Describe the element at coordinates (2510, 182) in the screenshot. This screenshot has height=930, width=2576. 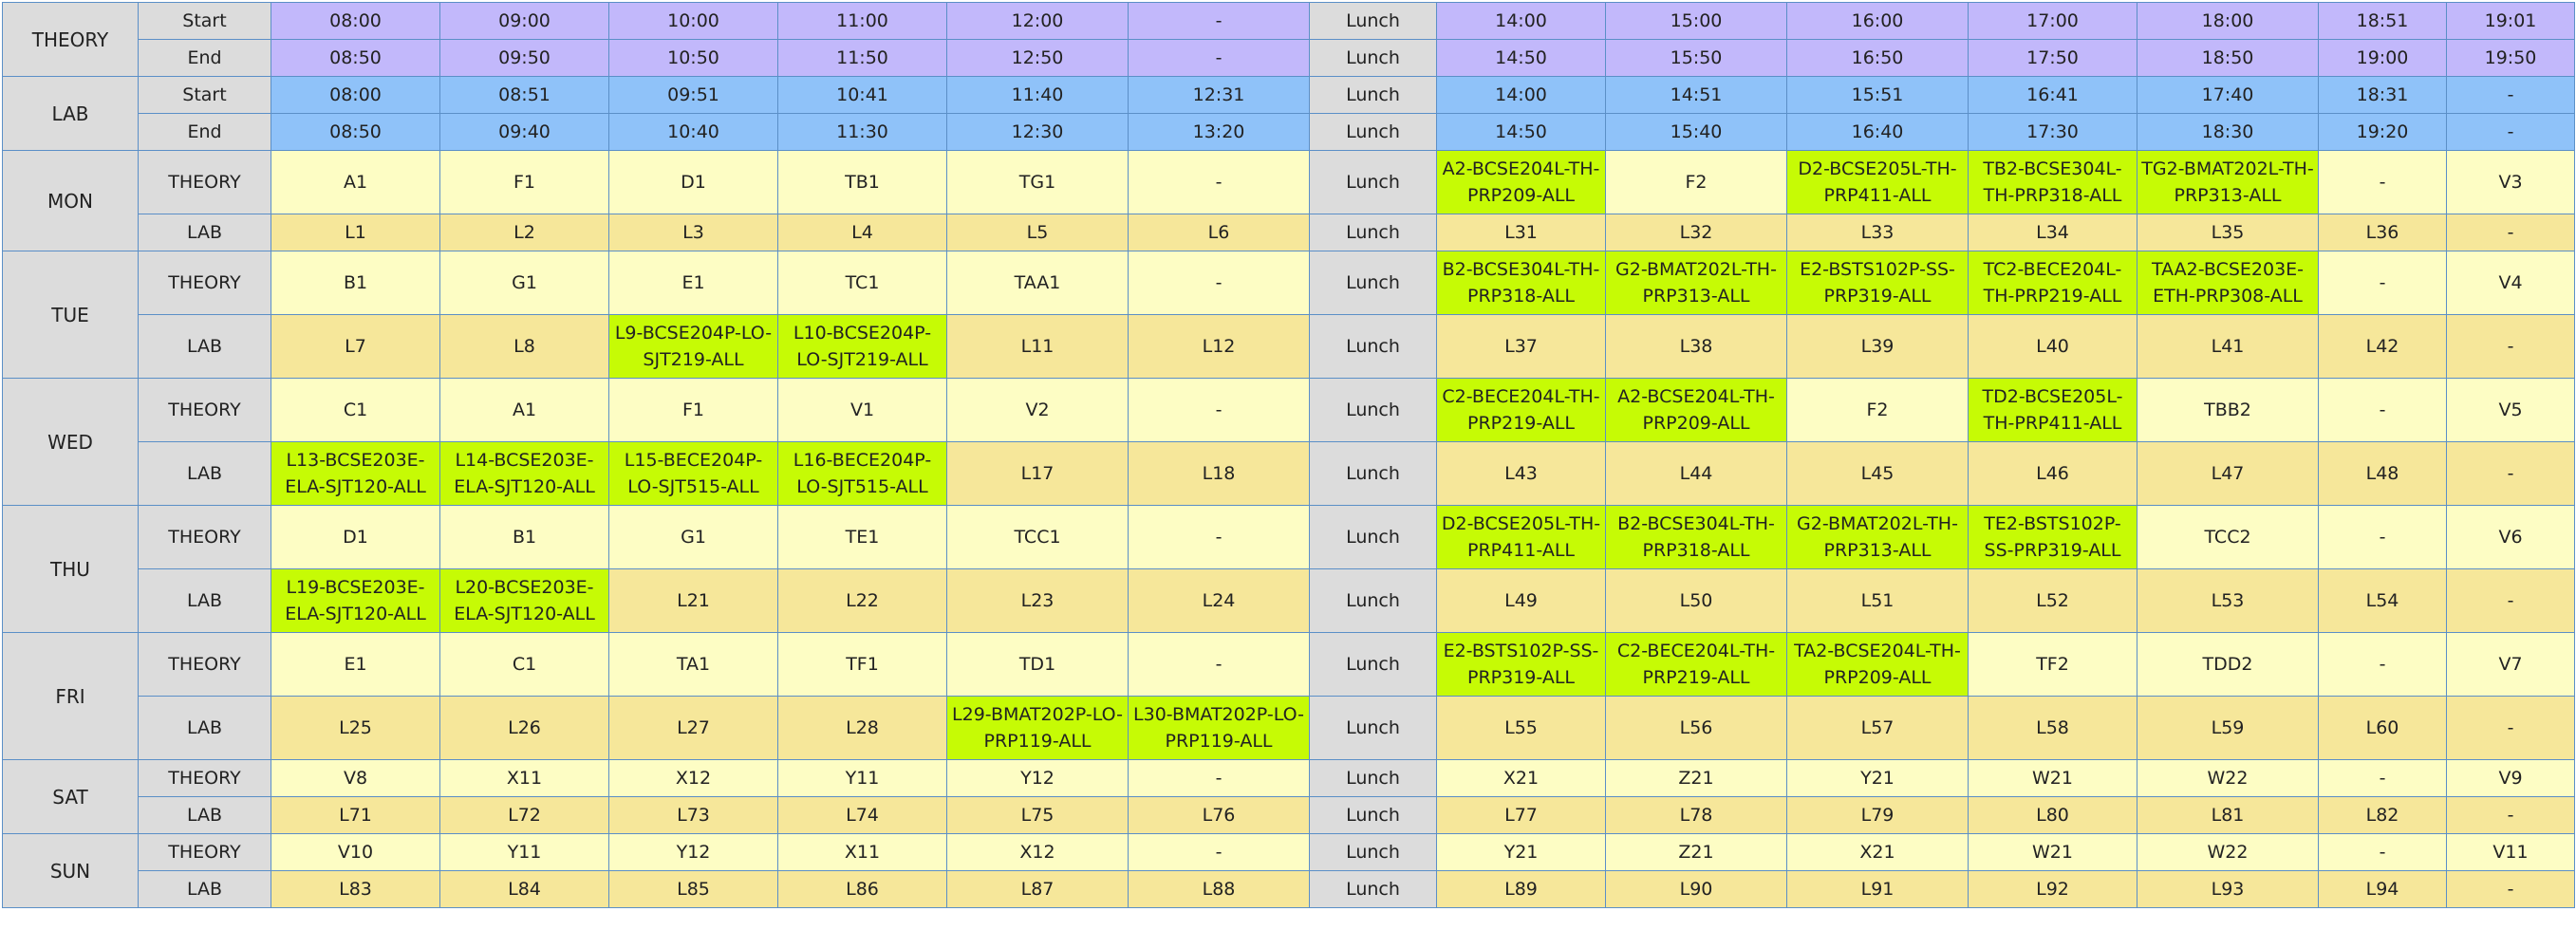
I see `slot-cell: V3` at that location.